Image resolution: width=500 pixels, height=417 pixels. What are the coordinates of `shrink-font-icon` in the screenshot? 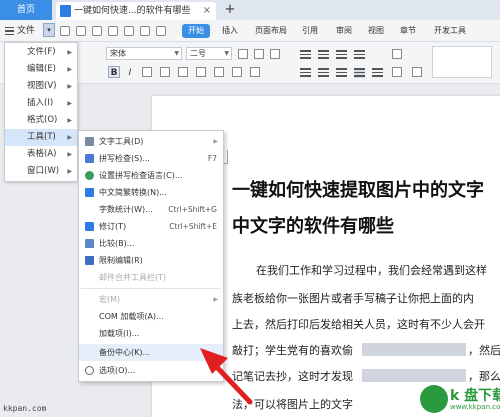 It's located at (259, 54).